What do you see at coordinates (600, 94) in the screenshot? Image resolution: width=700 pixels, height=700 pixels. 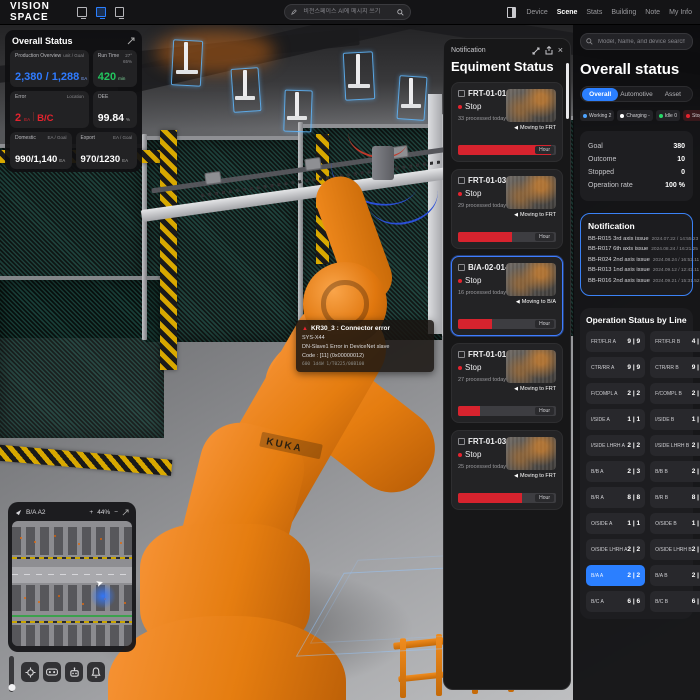 I see `tab-overall: Overall` at bounding box center [600, 94].